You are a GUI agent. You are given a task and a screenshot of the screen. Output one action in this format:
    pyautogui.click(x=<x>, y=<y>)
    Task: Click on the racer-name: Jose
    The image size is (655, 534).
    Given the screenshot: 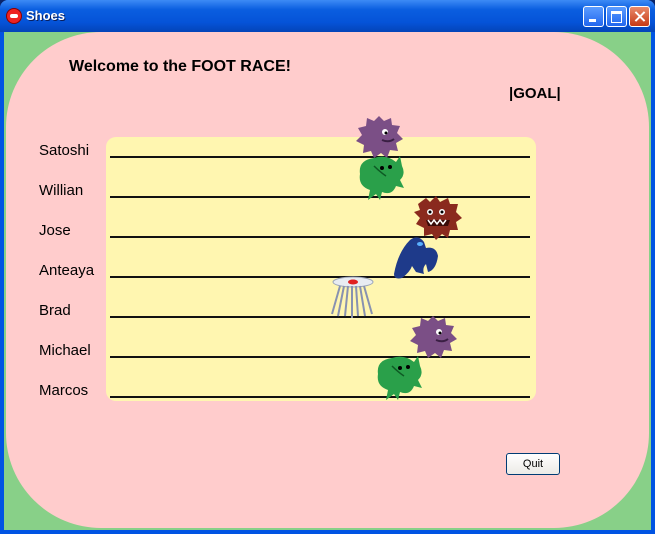 What is the action you would take?
    pyautogui.click(x=55, y=230)
    